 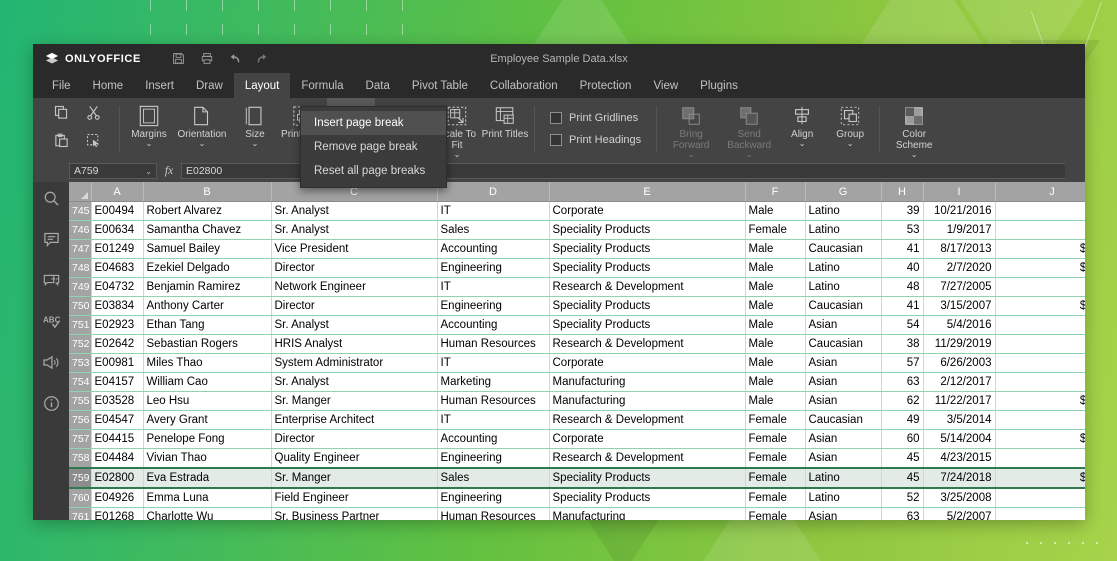 What do you see at coordinates (1040, 363) in the screenshot?
I see `cell-salary: $63` at bounding box center [1040, 363].